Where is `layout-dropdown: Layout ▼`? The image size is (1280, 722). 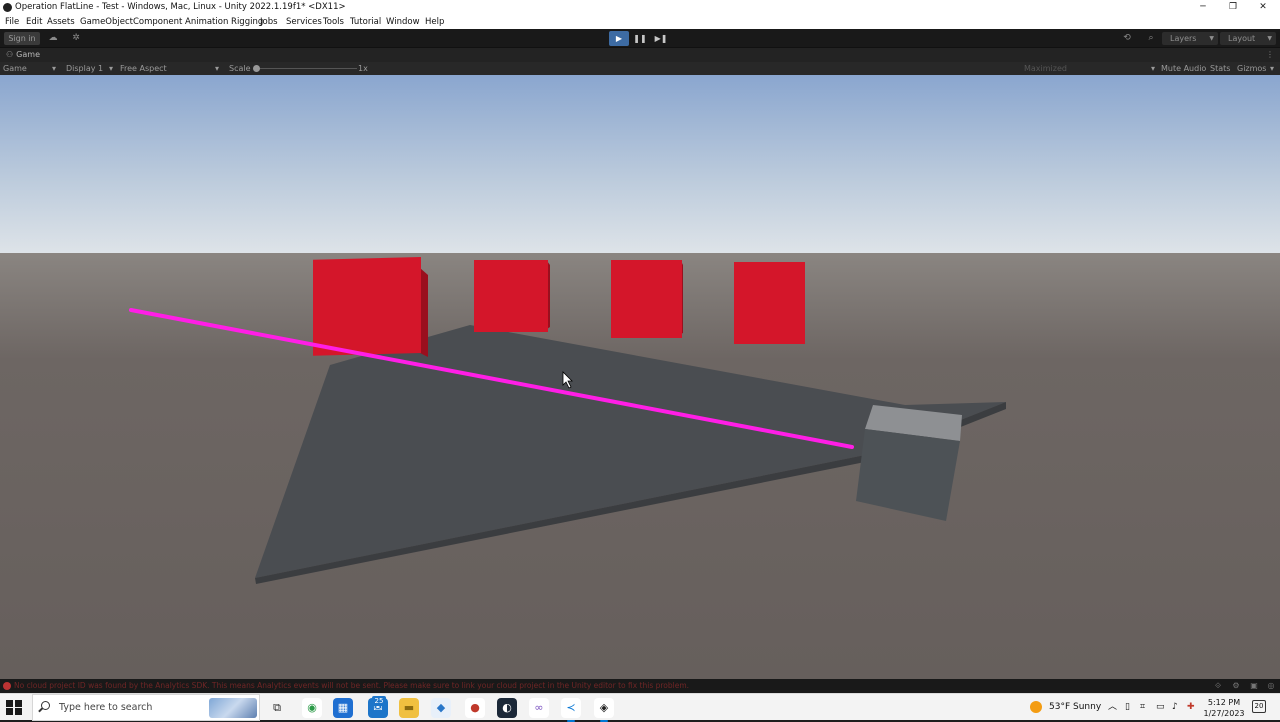
layout-dropdown: Layout ▼ is located at coordinates (1248, 38).